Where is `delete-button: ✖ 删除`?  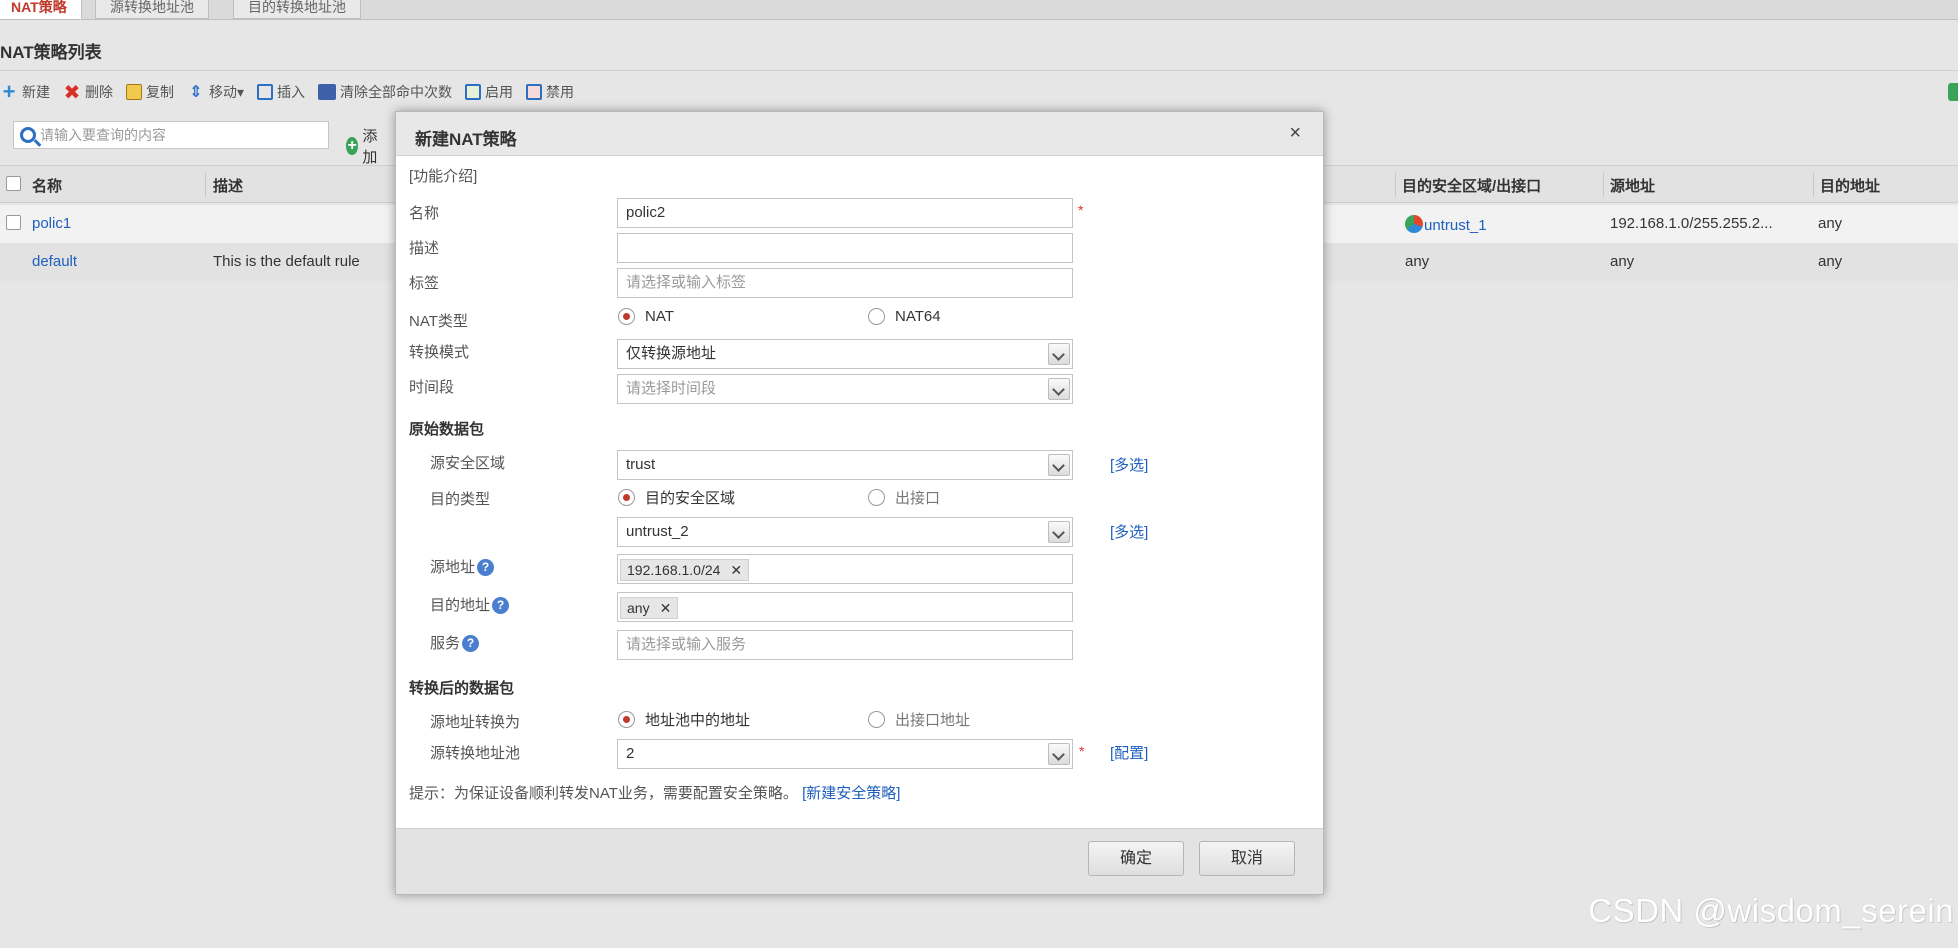 delete-button: ✖ 删除 is located at coordinates (88, 92).